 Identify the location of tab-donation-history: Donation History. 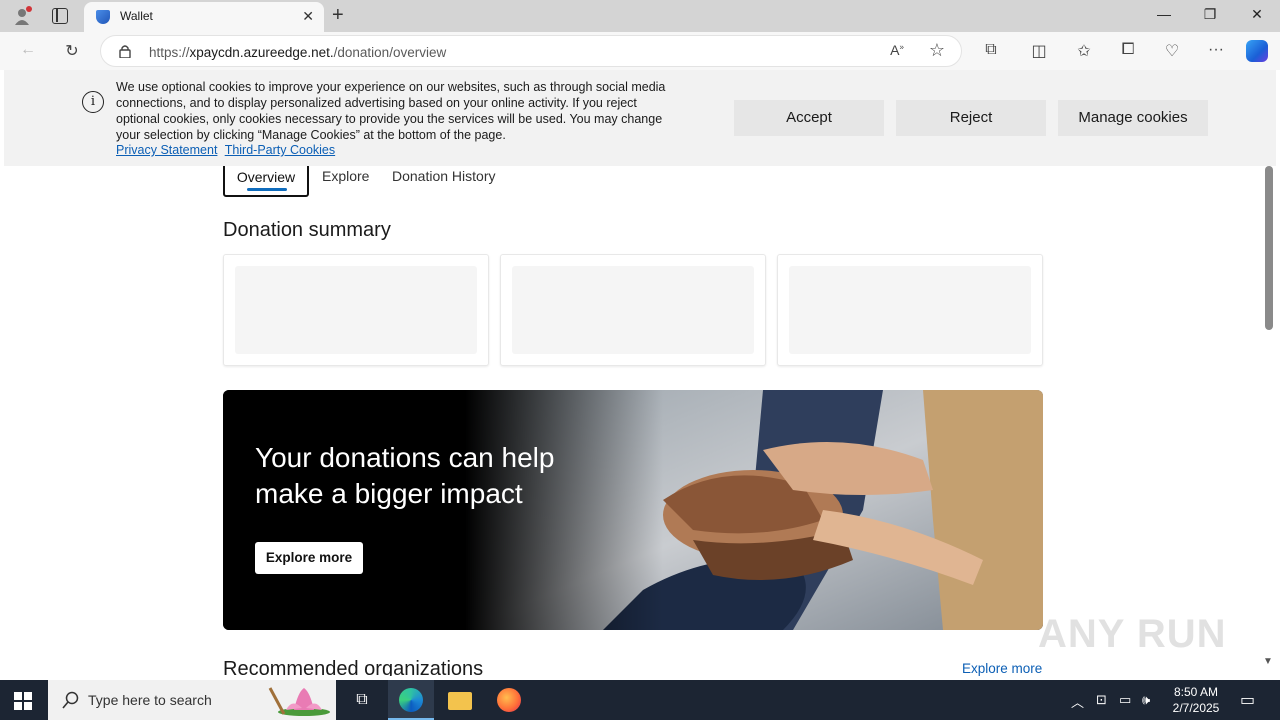
(444, 176).